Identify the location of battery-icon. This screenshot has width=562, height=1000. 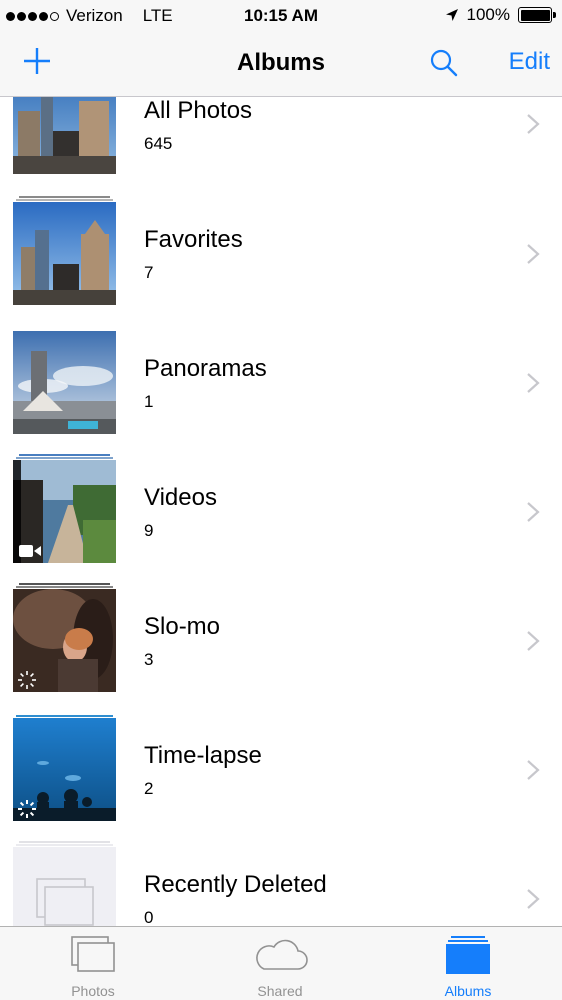
(537, 15).